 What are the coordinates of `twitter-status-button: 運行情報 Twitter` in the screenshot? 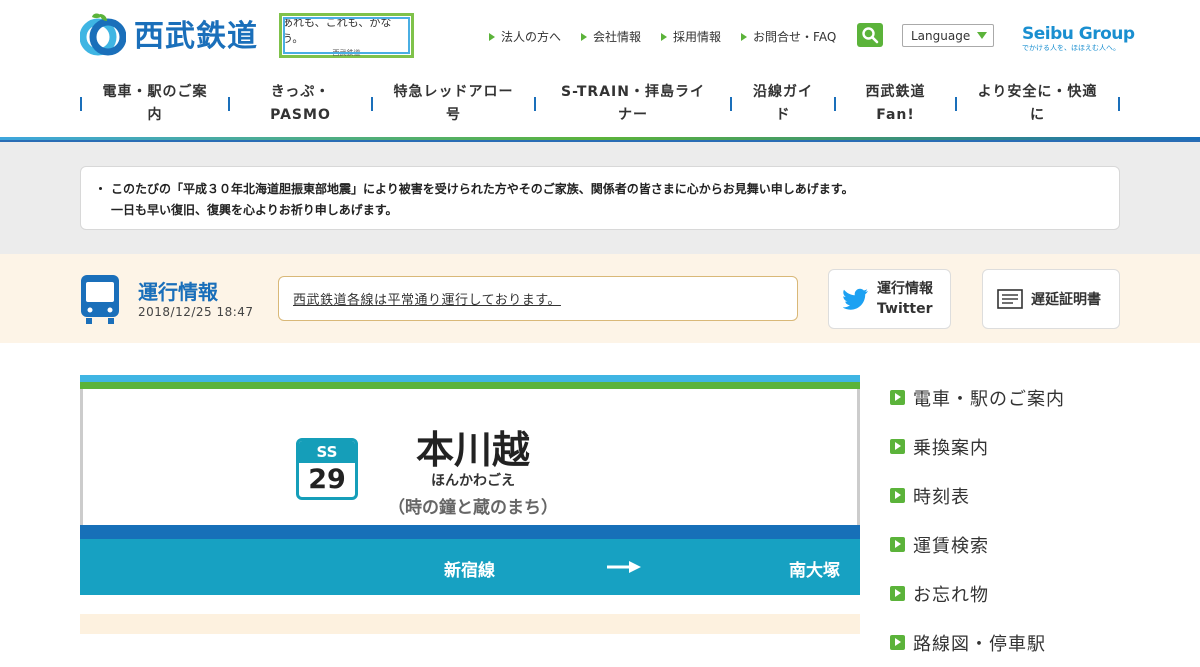 It's located at (889, 299).